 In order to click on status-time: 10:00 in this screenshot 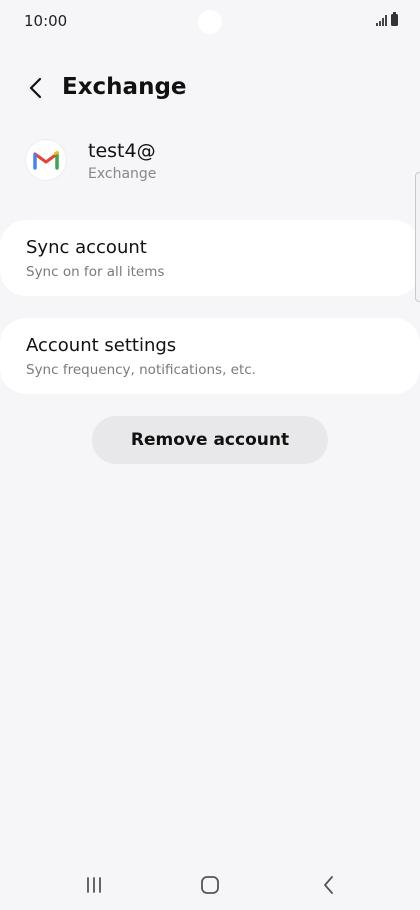, I will do `click(46, 21)`.